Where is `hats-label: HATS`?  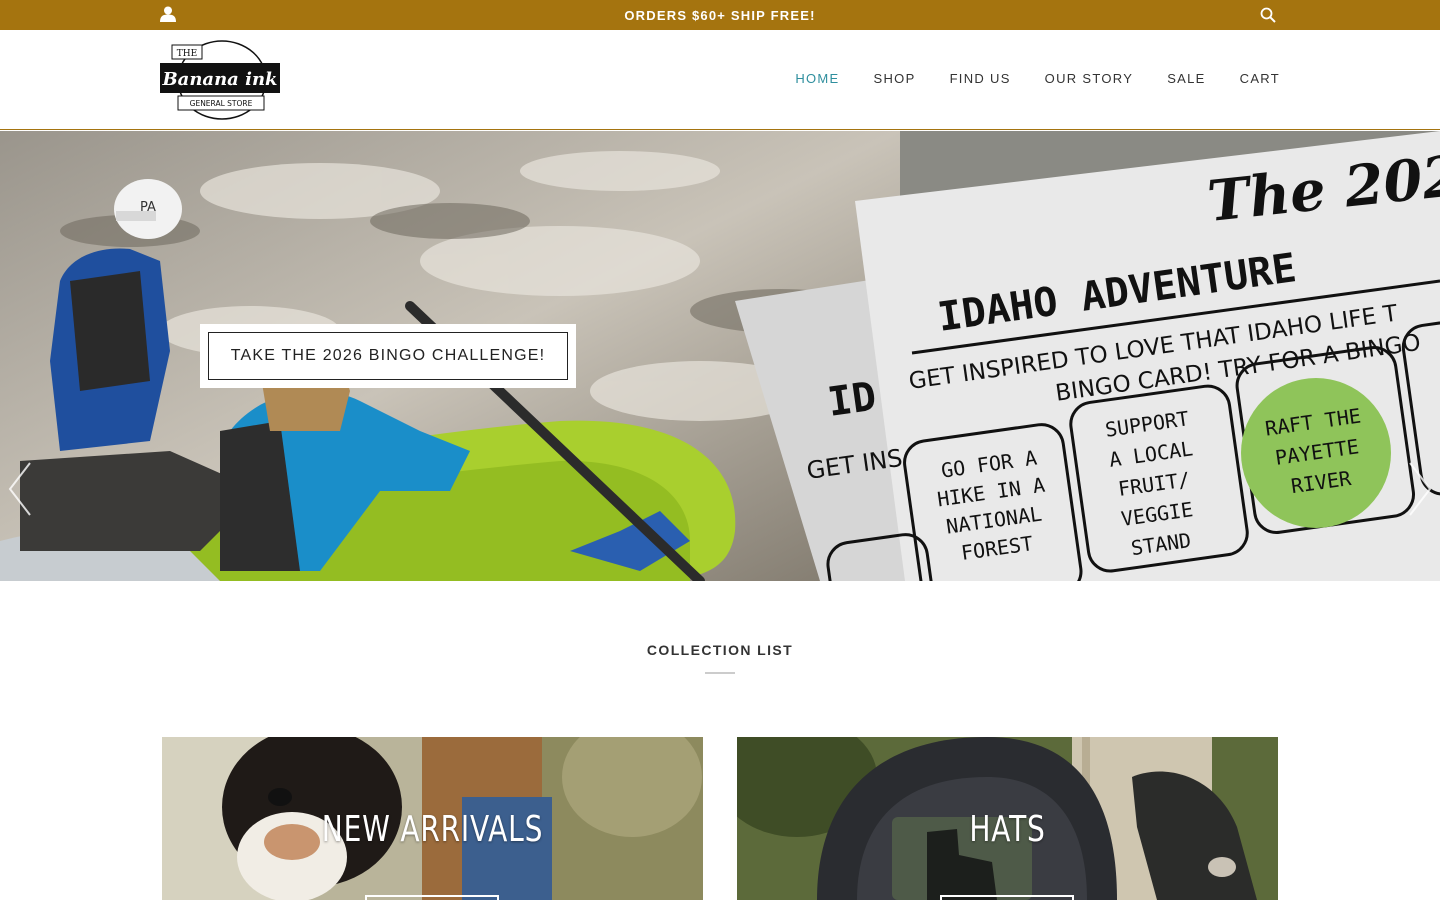 hats-label: HATS is located at coordinates (1007, 829).